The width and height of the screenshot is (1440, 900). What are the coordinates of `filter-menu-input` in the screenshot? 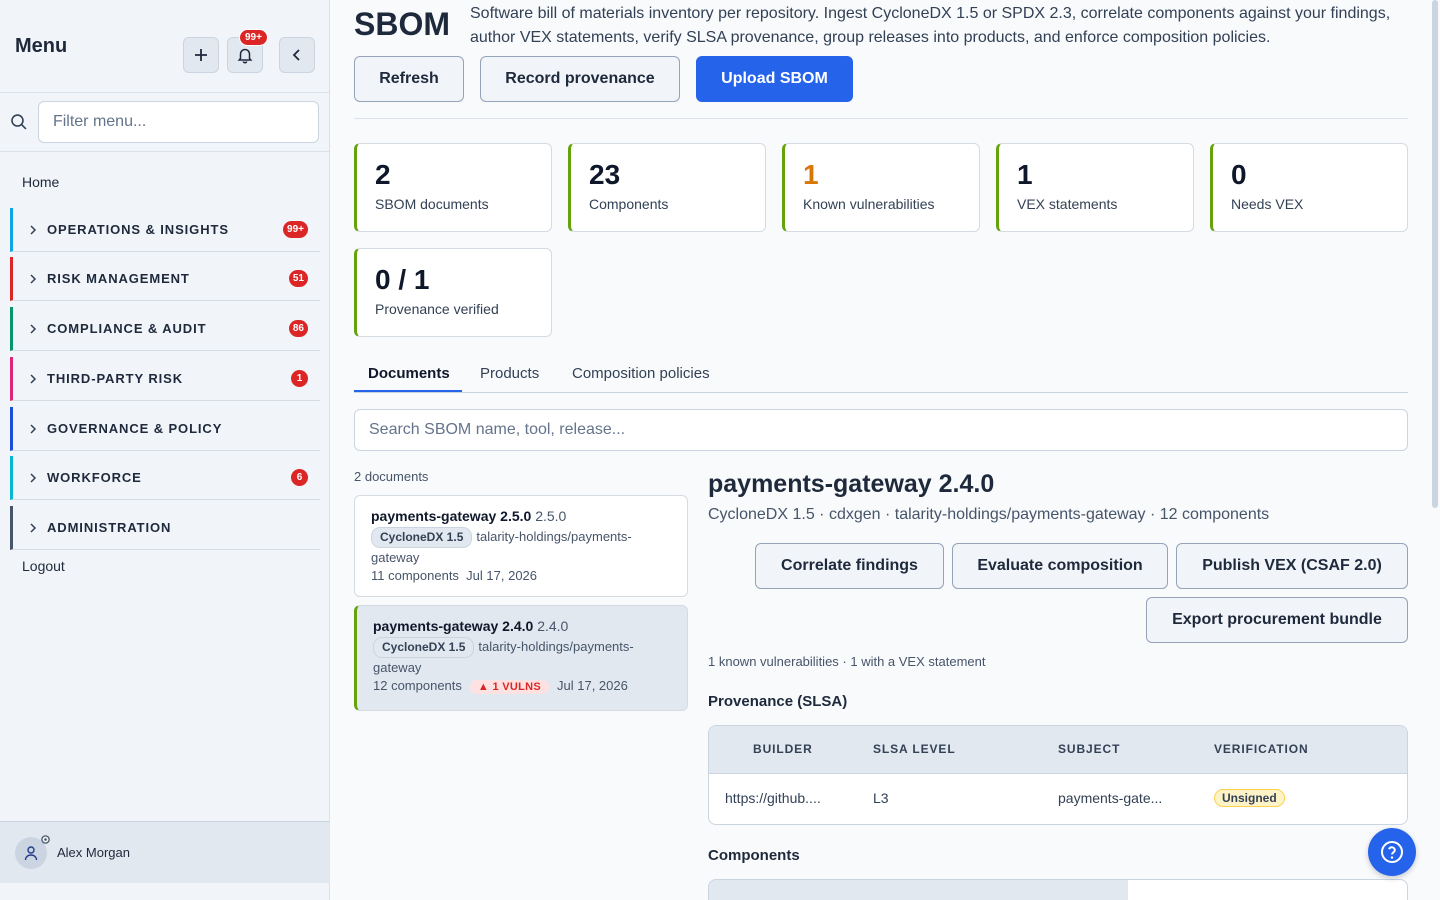 It's located at (178, 122).